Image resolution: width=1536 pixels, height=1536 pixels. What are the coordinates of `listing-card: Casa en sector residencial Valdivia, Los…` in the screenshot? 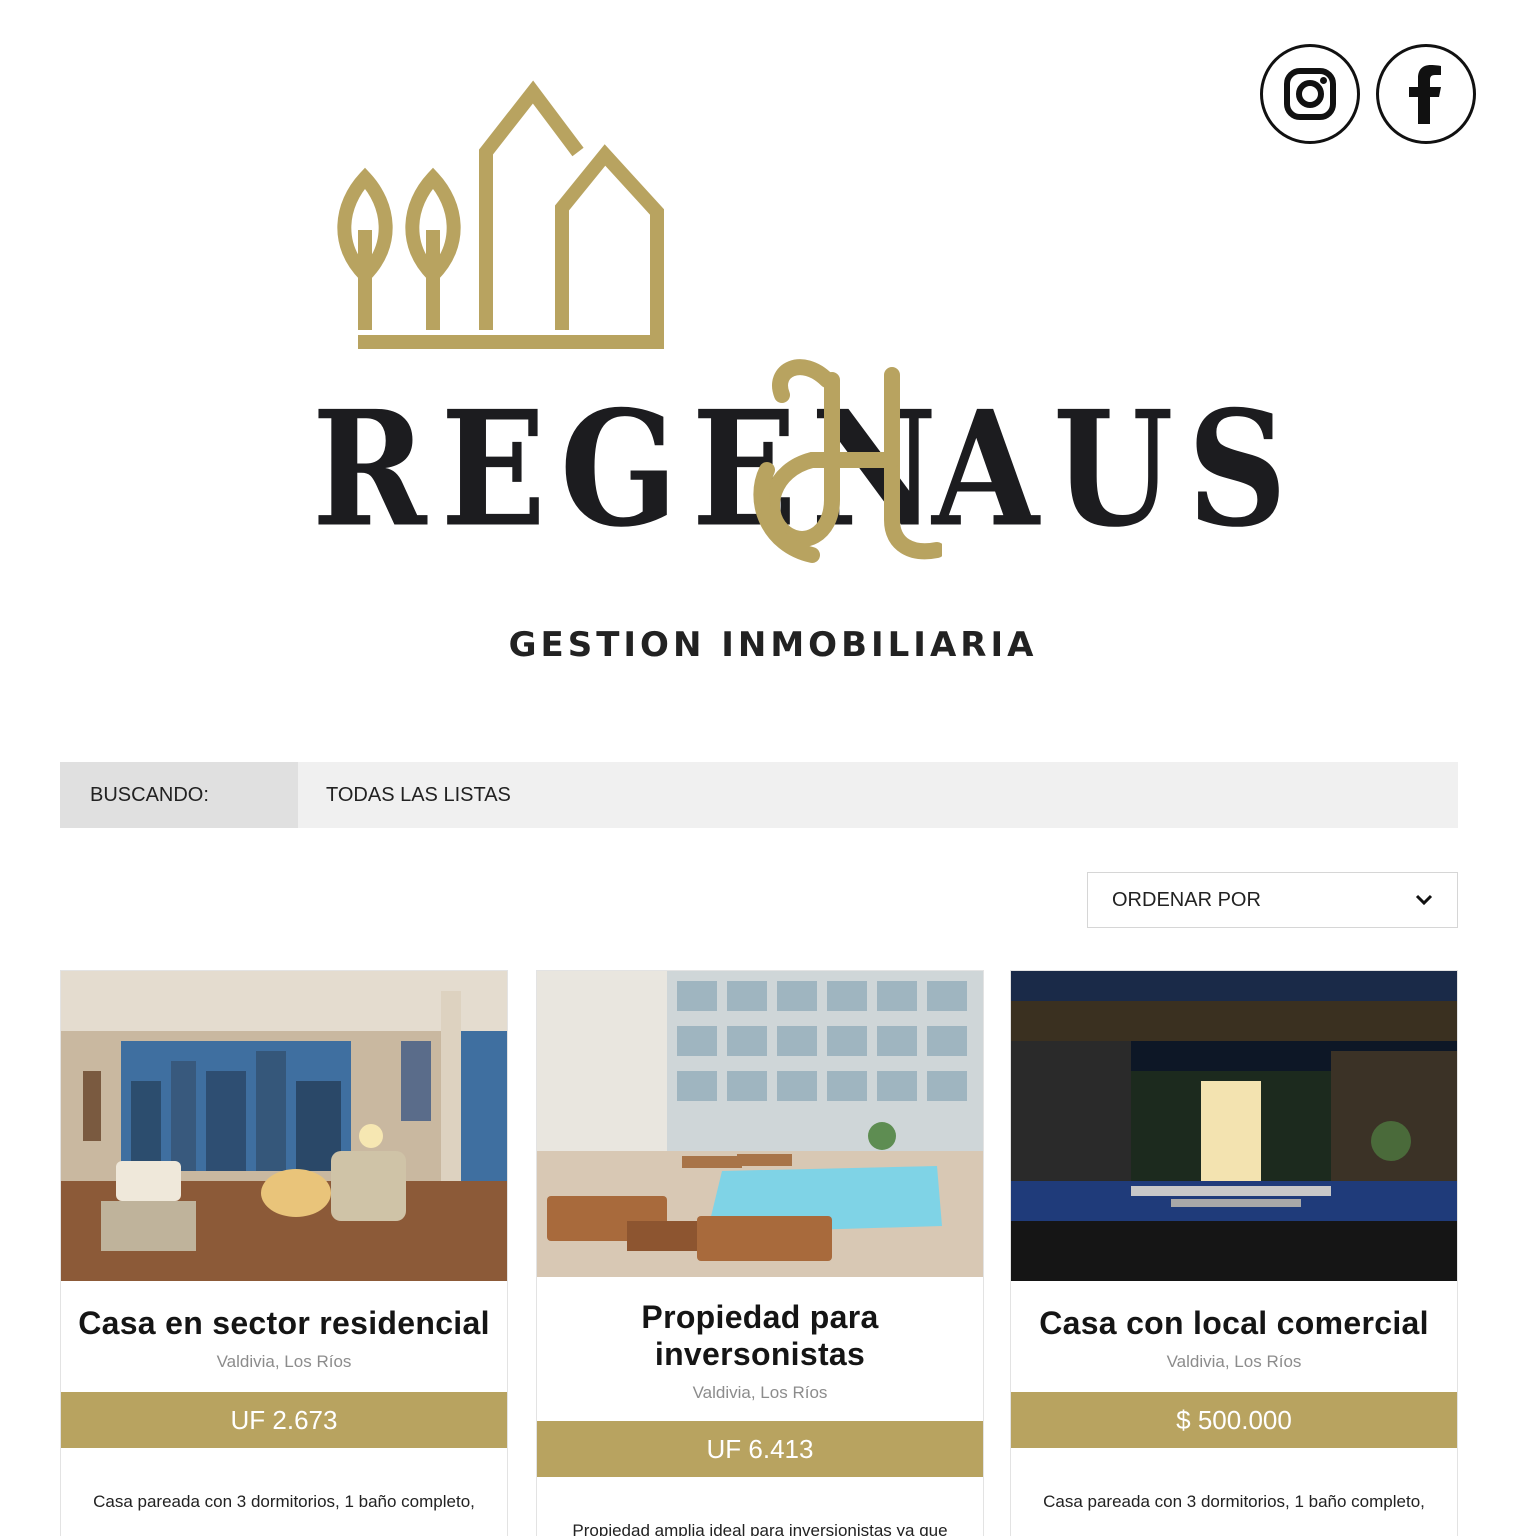 It's located at (284, 1253).